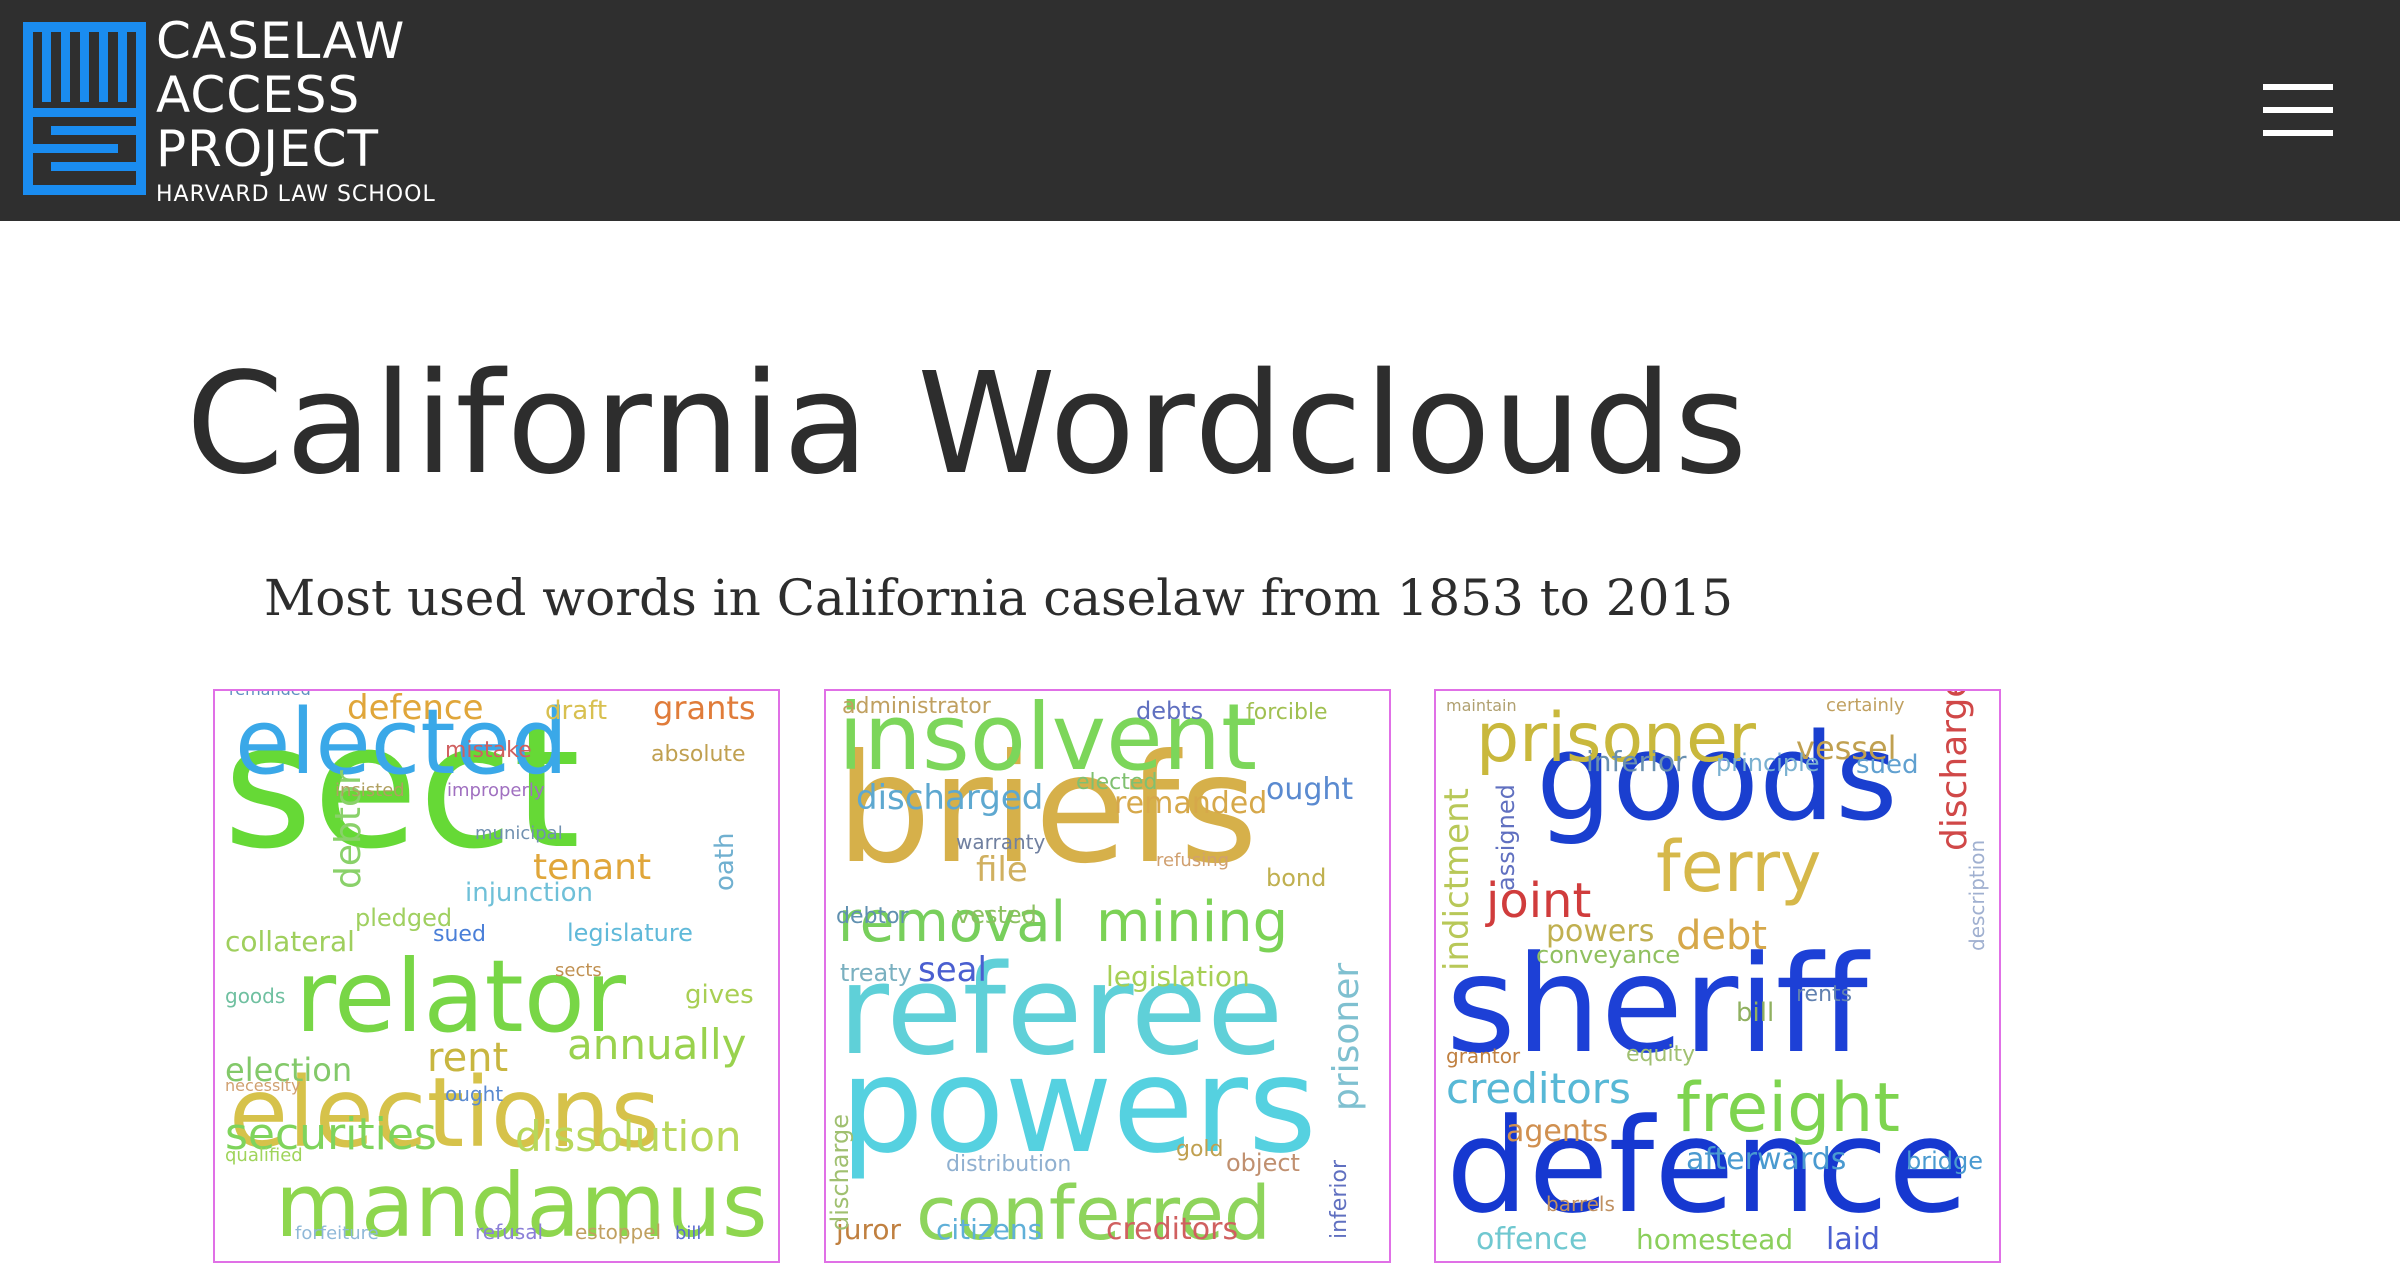 This screenshot has height=1263, width=2400. What do you see at coordinates (1768, 763) in the screenshot?
I see `wordcloud-3-word: principle` at bounding box center [1768, 763].